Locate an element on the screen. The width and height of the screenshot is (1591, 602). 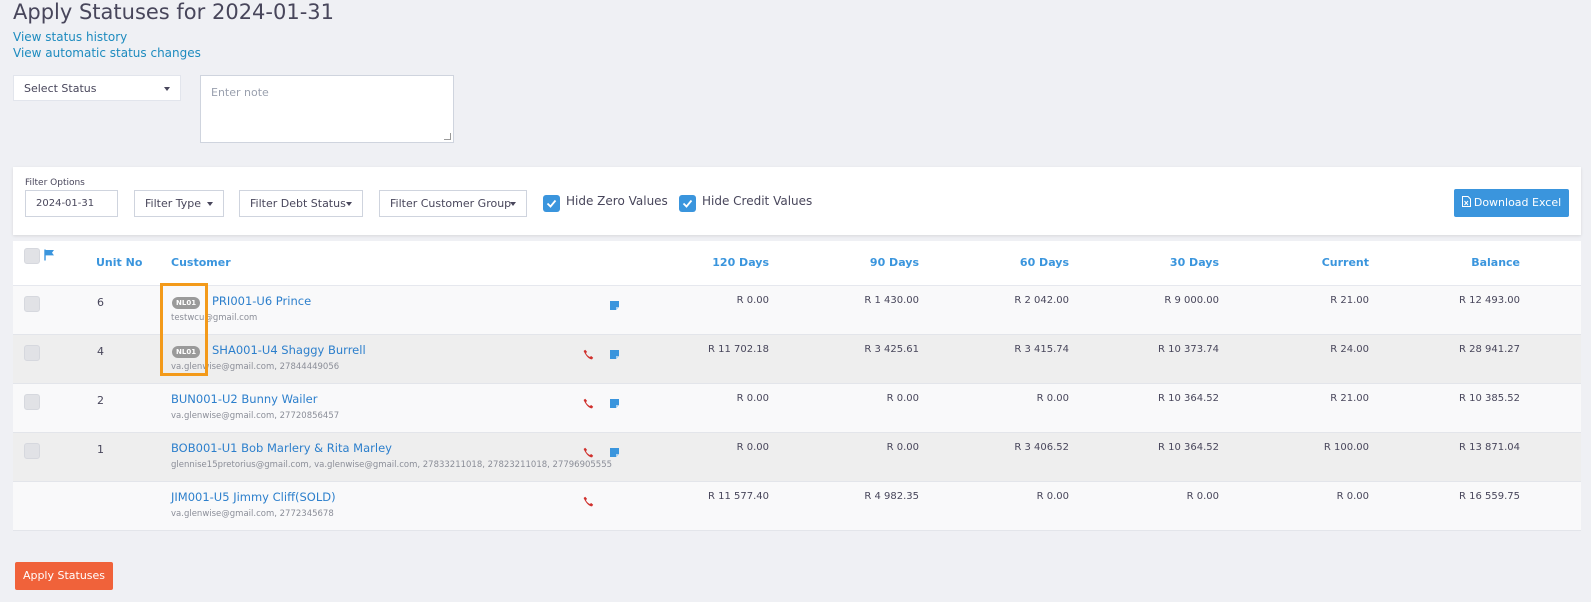
note-placeholder: Enter note is located at coordinates (240, 92).